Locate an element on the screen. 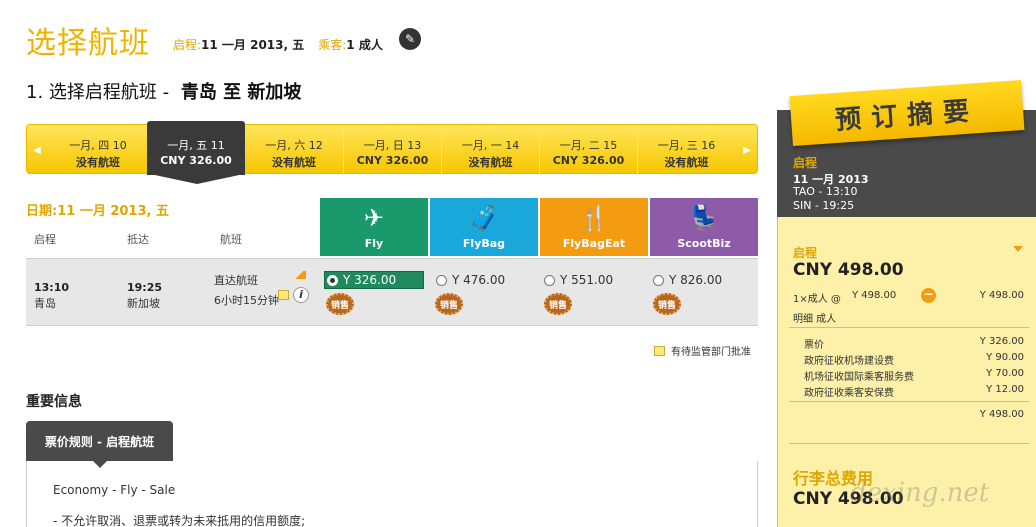 The image size is (1036, 527). step-title: 1. 选择启程航班 - 青岛 至 新加坡 is located at coordinates (163, 91).